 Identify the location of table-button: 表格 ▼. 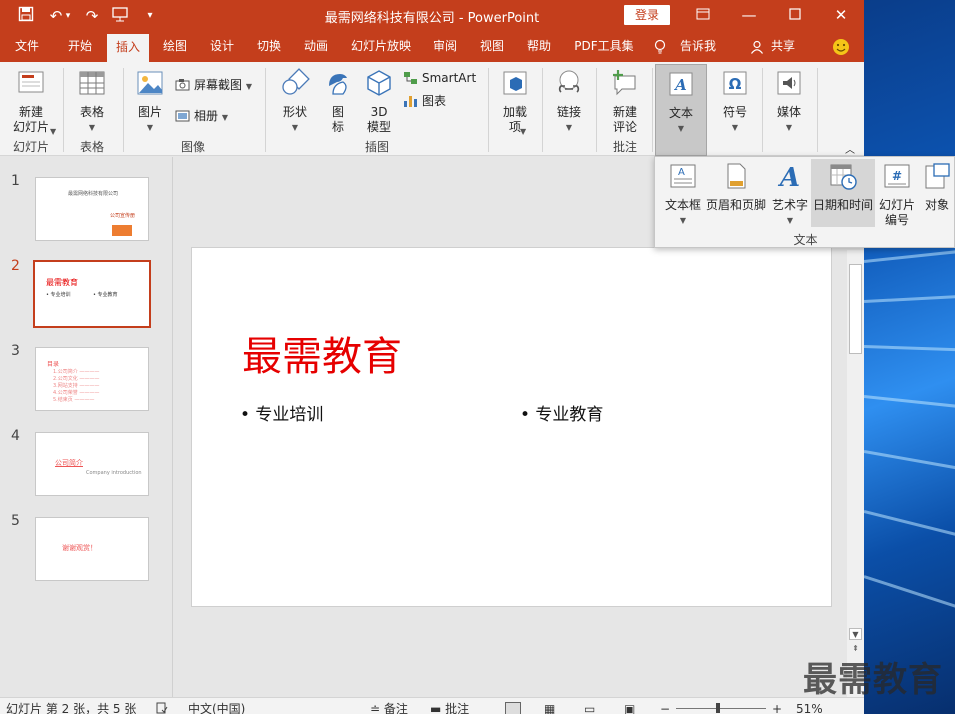
(92, 101).